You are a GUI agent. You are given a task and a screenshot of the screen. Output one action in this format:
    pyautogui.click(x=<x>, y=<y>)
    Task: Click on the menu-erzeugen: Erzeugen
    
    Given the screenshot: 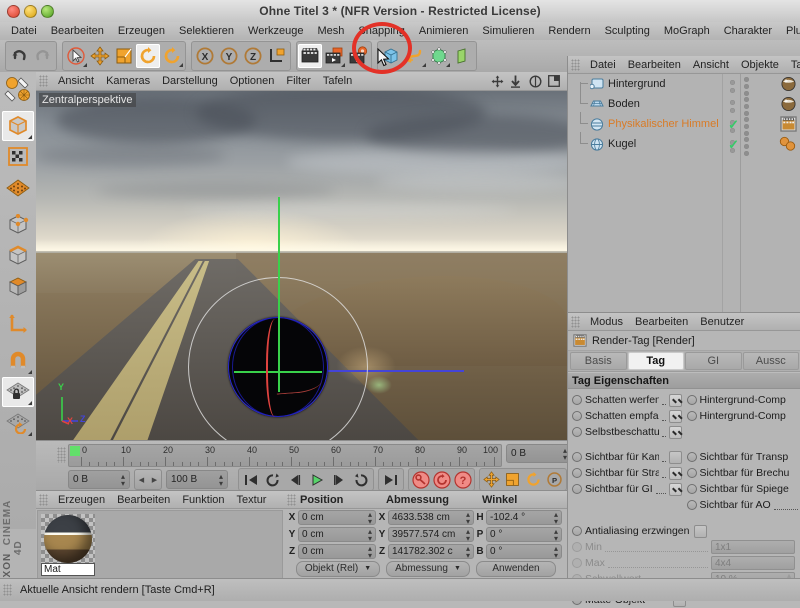 What is the action you would take?
    pyautogui.click(x=141, y=31)
    